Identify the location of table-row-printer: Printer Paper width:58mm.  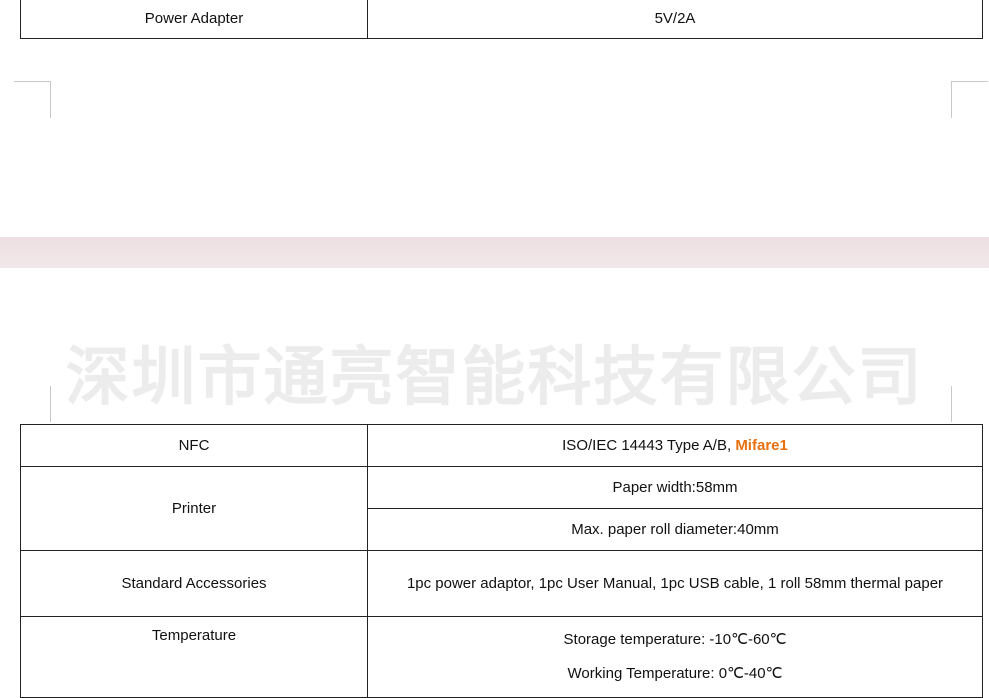
(501, 508).